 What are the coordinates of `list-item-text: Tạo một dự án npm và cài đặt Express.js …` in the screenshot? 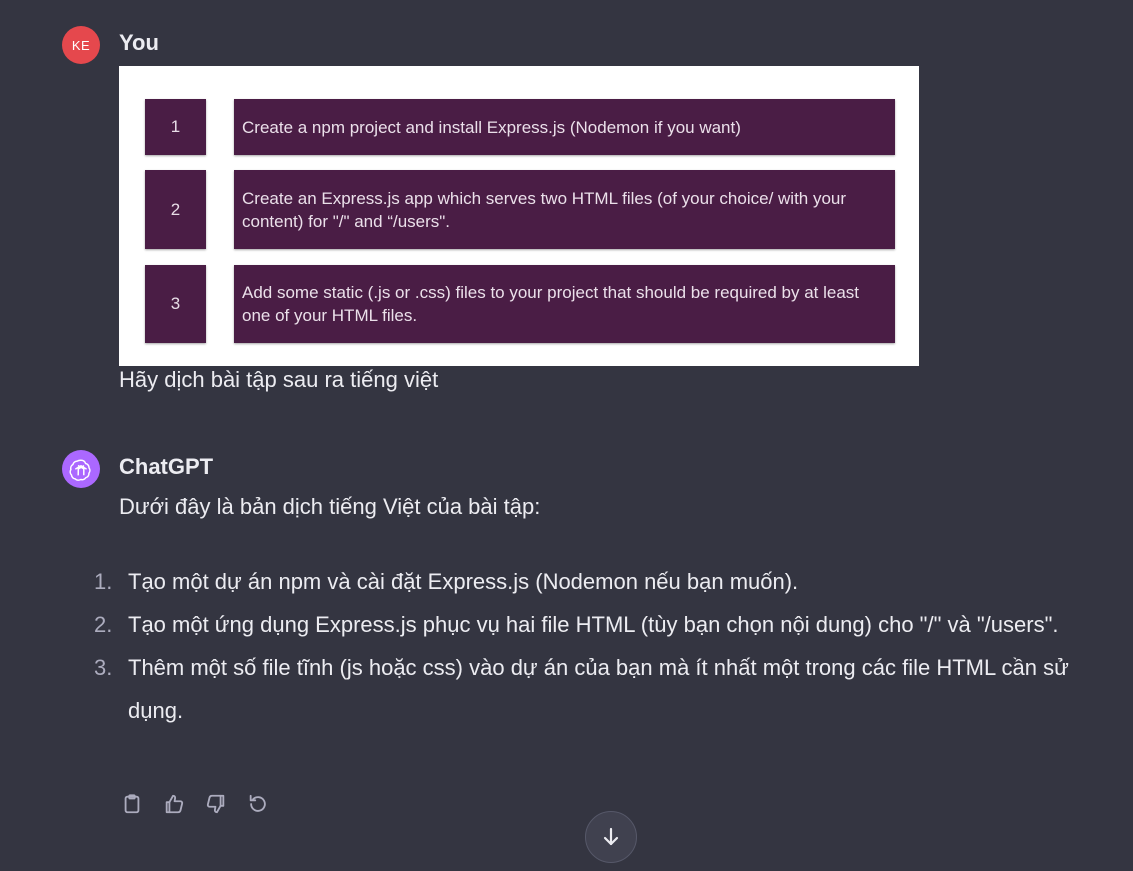 It's located at (463, 581).